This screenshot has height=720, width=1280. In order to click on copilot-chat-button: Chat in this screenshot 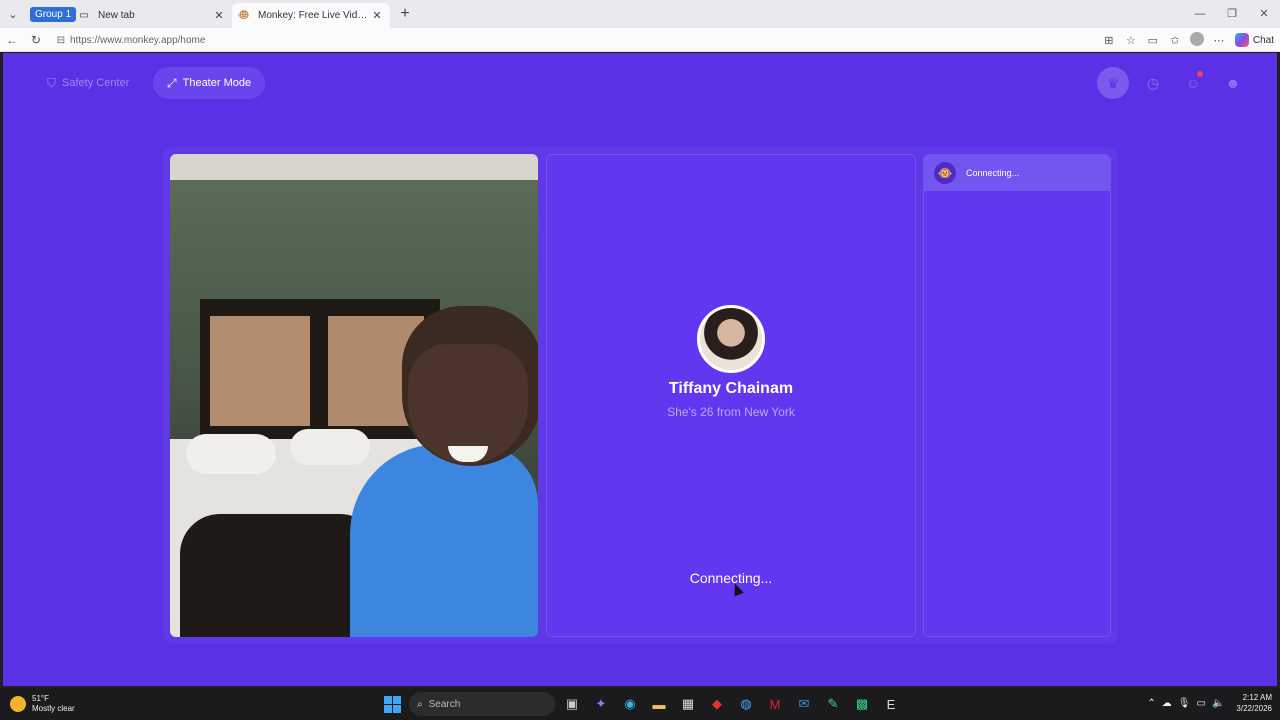, I will do `click(1254, 40)`.